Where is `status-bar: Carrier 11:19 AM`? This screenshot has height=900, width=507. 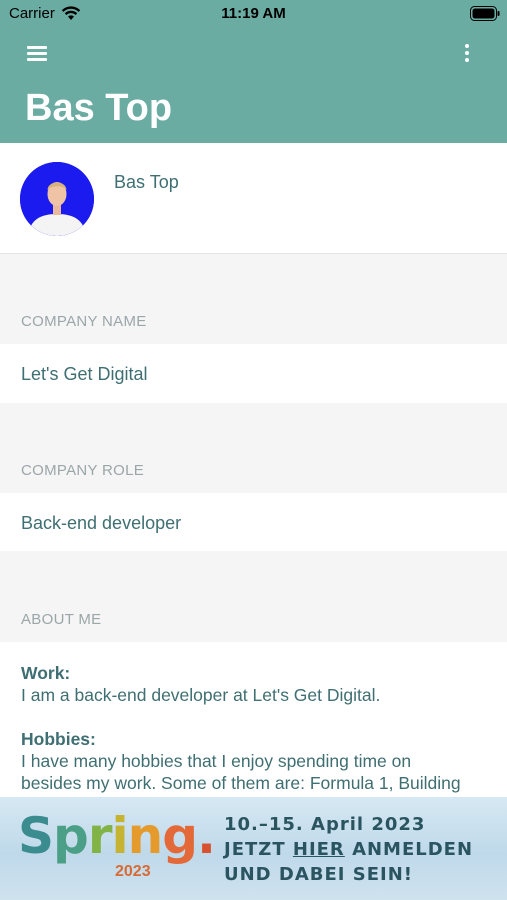 status-bar: Carrier 11:19 AM is located at coordinates (253, 14).